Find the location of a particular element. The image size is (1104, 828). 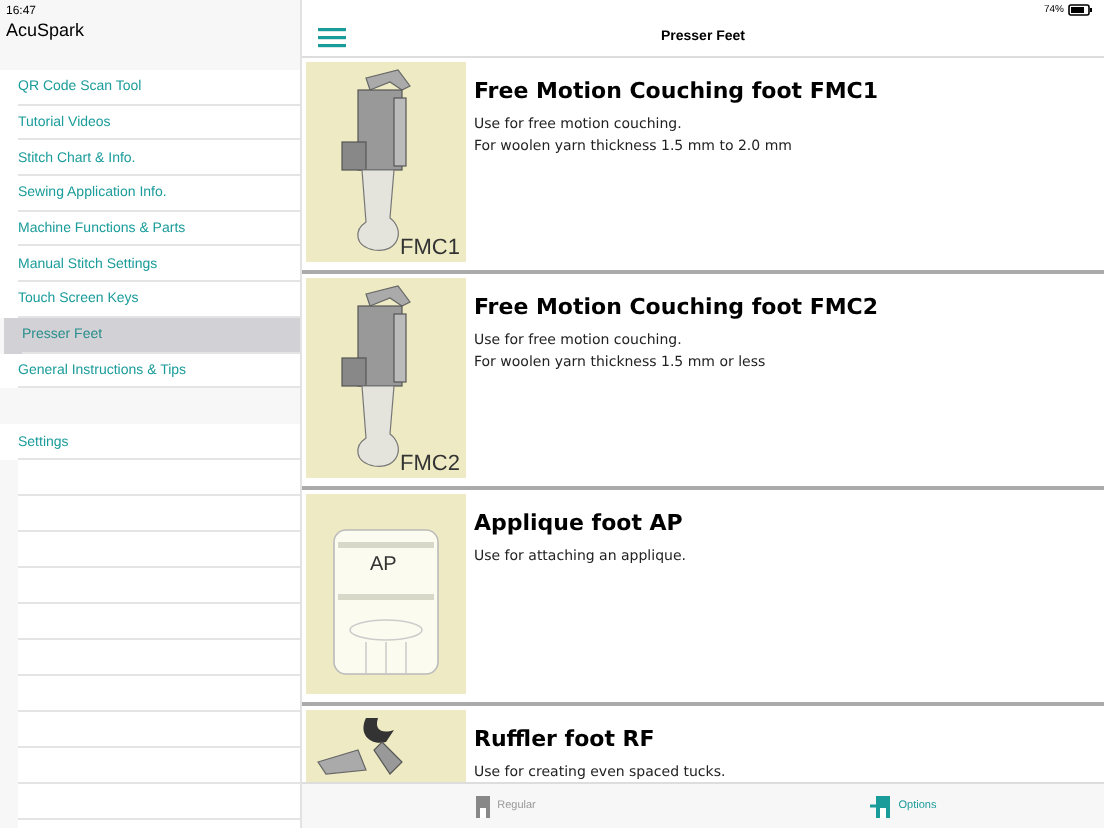

ruffler-foot-drawing is located at coordinates (360, 746).